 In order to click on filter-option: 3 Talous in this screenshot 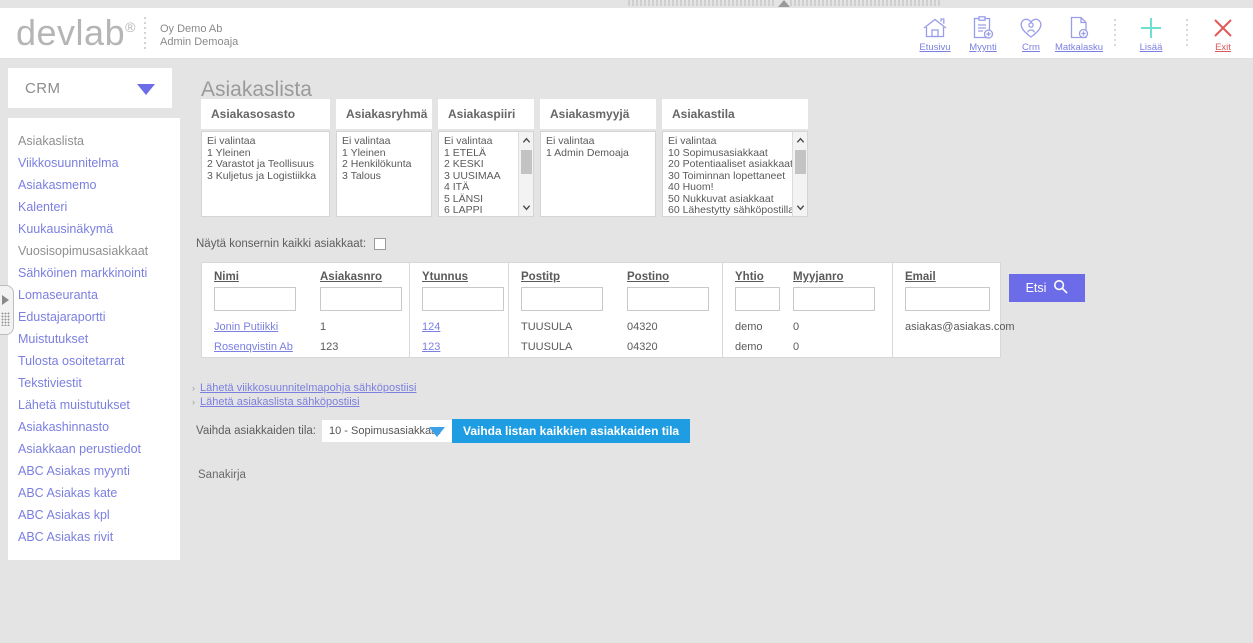, I will do `click(386, 176)`.